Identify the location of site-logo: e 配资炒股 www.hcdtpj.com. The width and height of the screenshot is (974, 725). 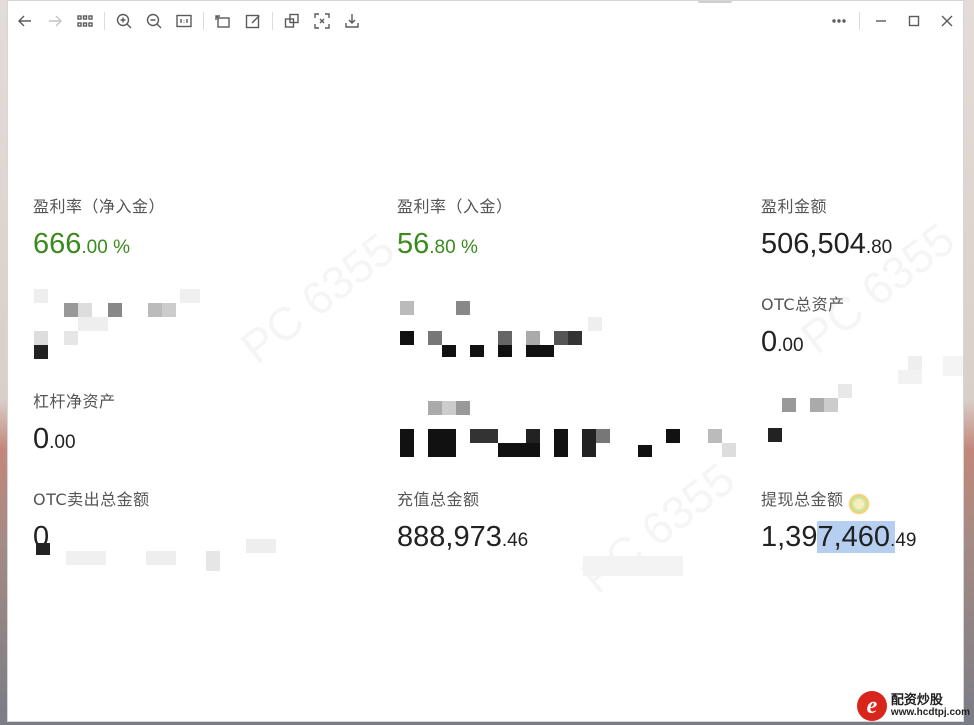
(913, 706).